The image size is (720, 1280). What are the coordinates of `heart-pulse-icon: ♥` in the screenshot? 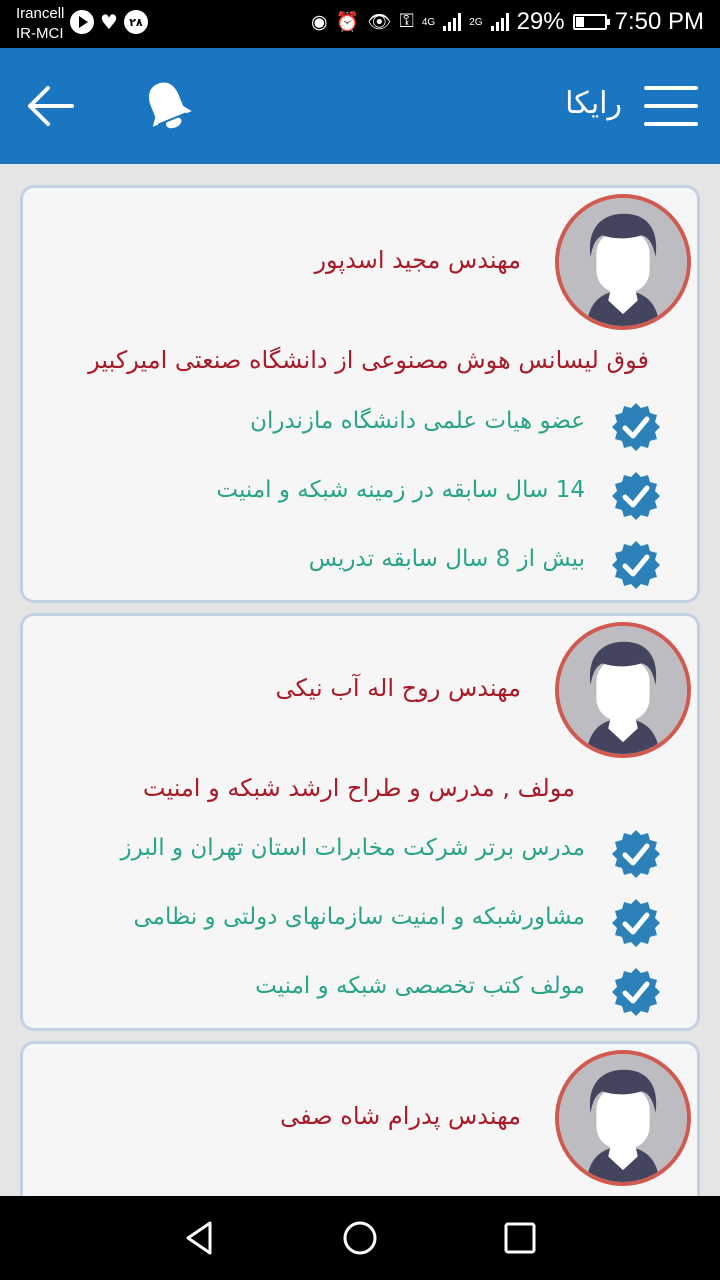 It's located at (109, 22).